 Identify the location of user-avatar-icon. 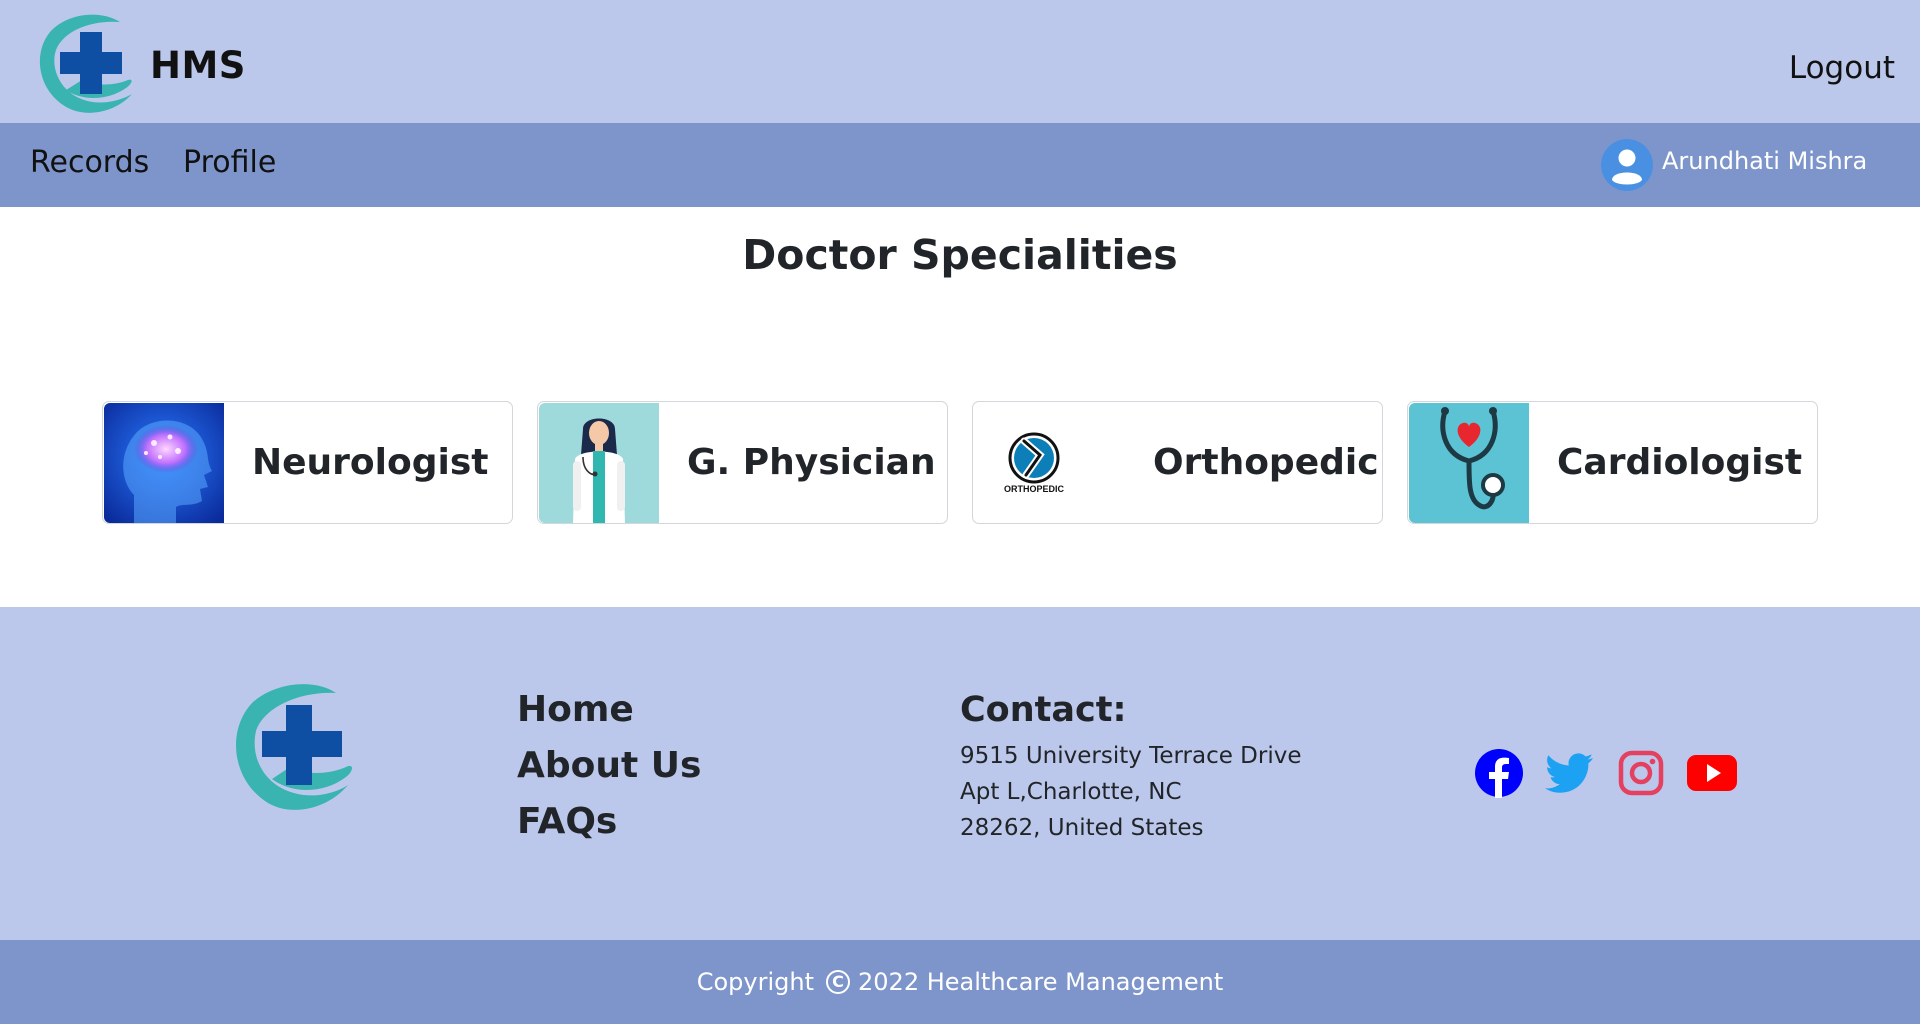
(1627, 165).